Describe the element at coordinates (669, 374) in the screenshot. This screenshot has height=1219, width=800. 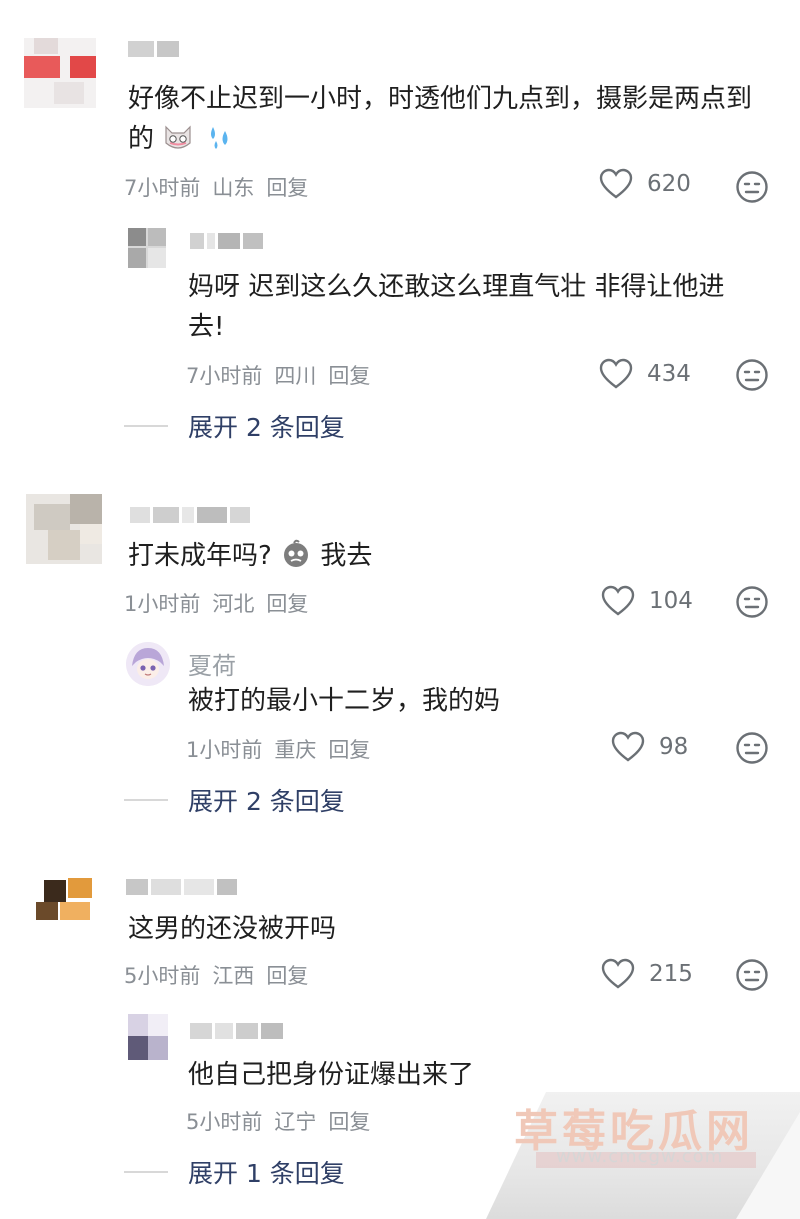
I see `like-count: 434` at that location.